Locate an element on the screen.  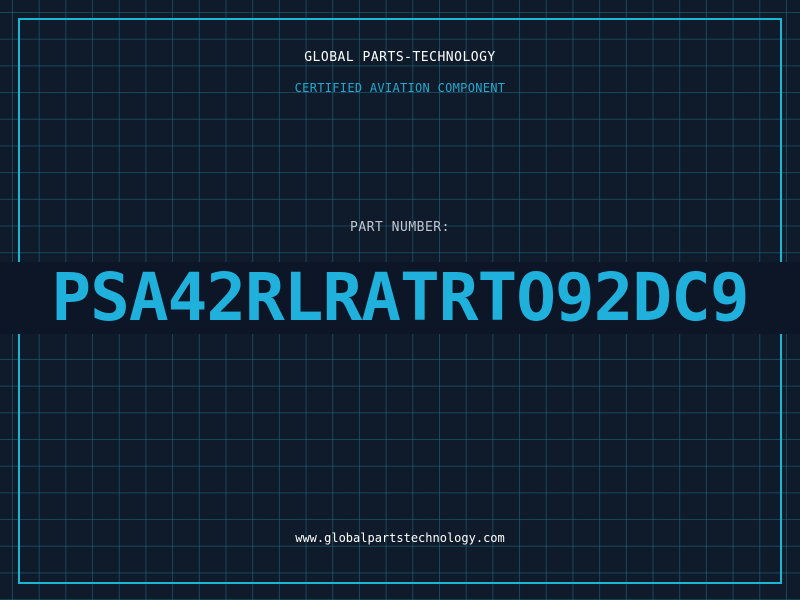
part-number-band: PSA42RLRATRTO92DC9 is located at coordinates (400, 298).